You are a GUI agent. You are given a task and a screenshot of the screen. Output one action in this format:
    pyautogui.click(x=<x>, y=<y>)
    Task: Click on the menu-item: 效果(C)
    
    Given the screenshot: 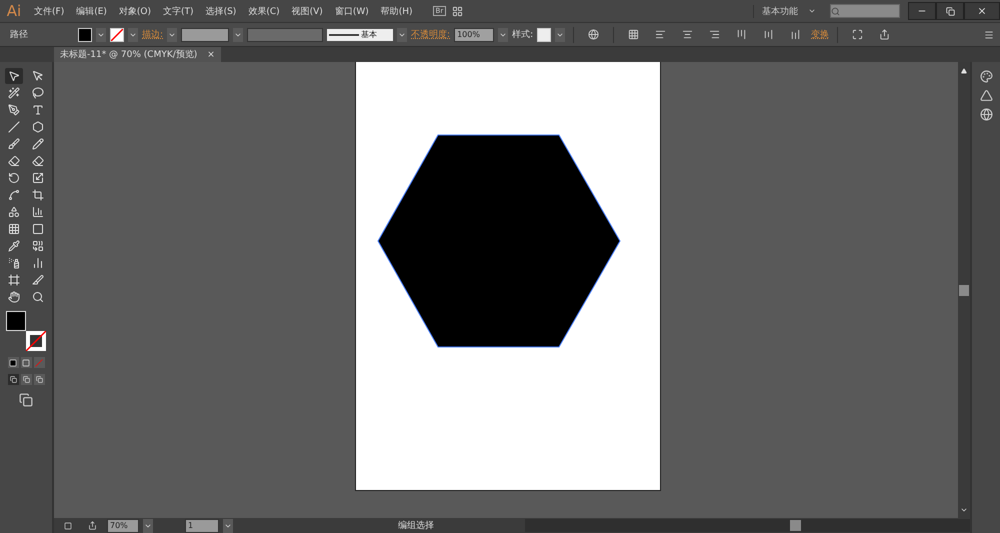 What is the action you would take?
    pyautogui.click(x=264, y=11)
    